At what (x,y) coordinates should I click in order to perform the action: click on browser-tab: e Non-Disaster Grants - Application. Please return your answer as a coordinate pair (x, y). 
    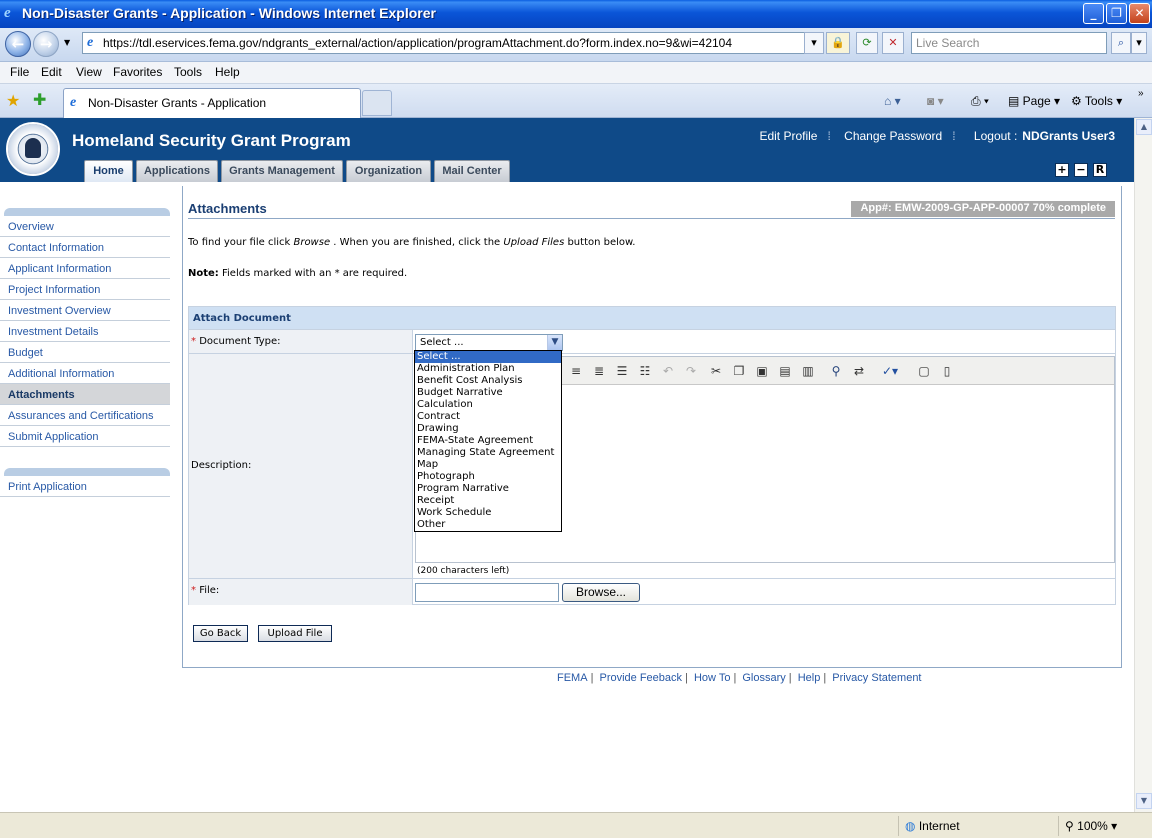
    Looking at the image, I should click on (212, 103).